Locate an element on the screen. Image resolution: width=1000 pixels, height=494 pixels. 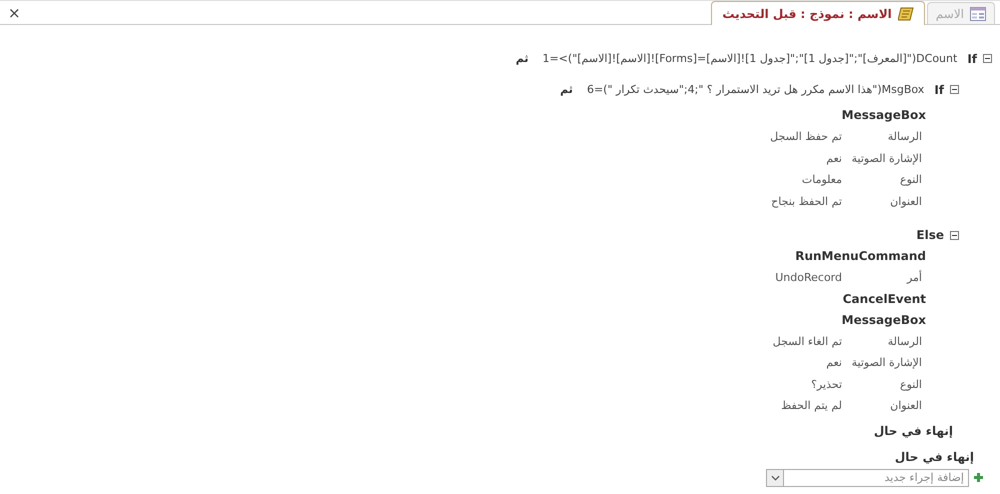
else-keyword: Else is located at coordinates (930, 235).